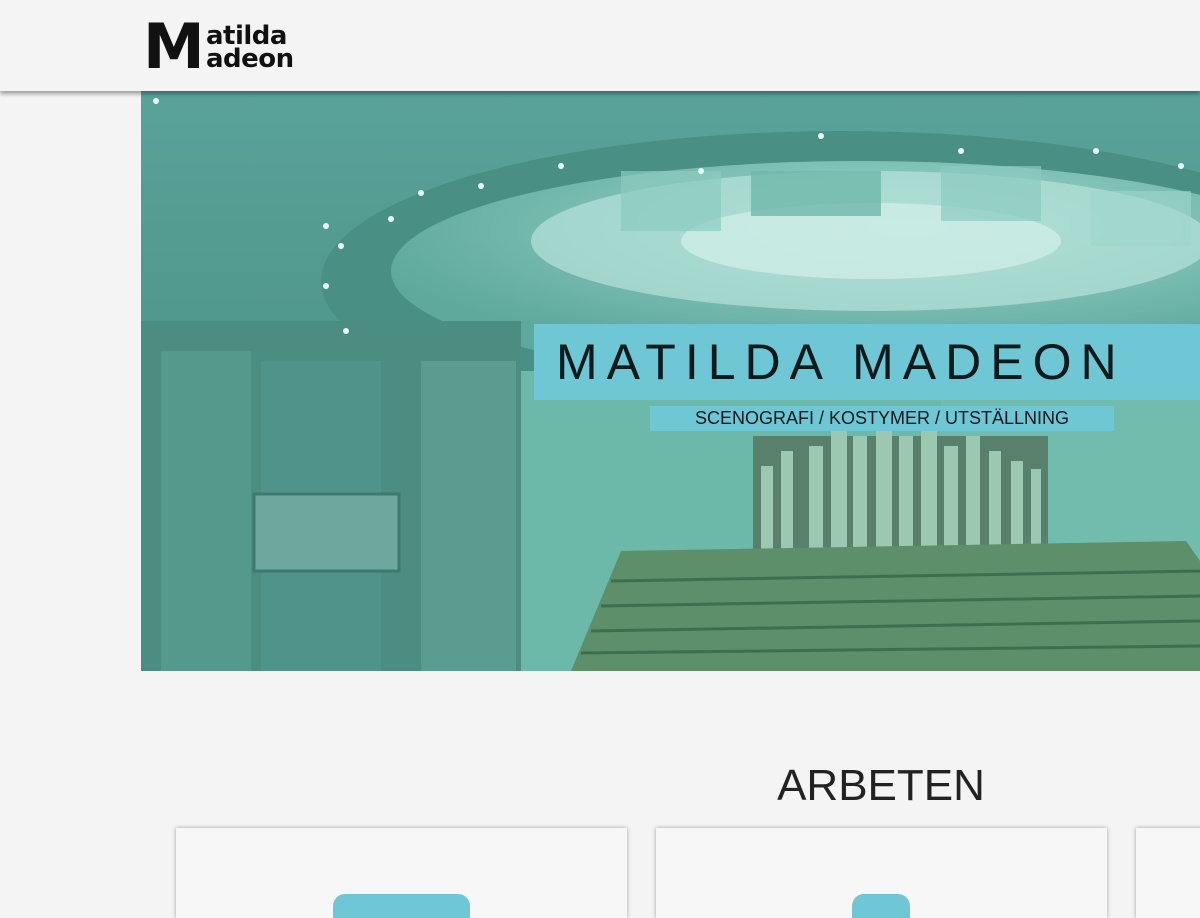  Describe the element at coordinates (174, 46) in the screenshot. I see `logo-initial: M` at that location.